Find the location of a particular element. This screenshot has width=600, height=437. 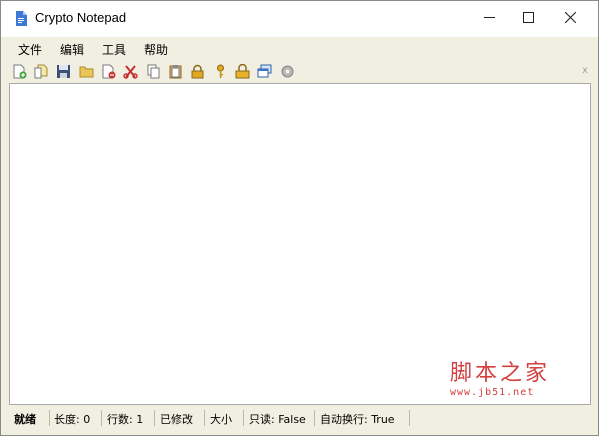

encrypt-icon is located at coordinates (242, 71).